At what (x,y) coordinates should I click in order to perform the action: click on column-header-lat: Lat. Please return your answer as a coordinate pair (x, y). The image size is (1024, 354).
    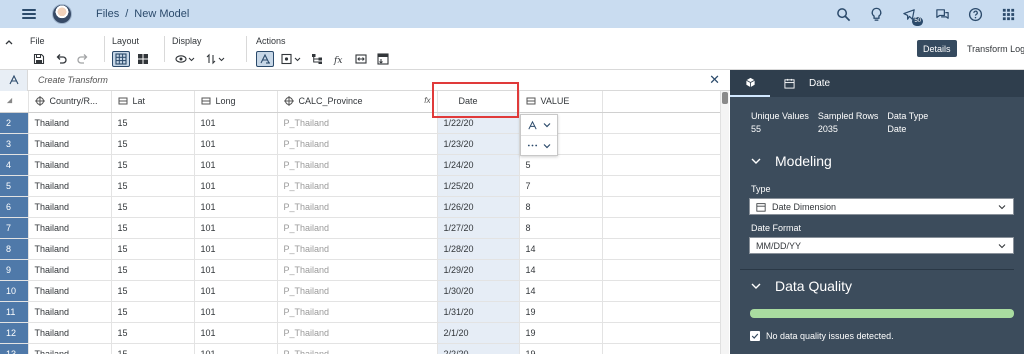
    Looking at the image, I should click on (153, 102).